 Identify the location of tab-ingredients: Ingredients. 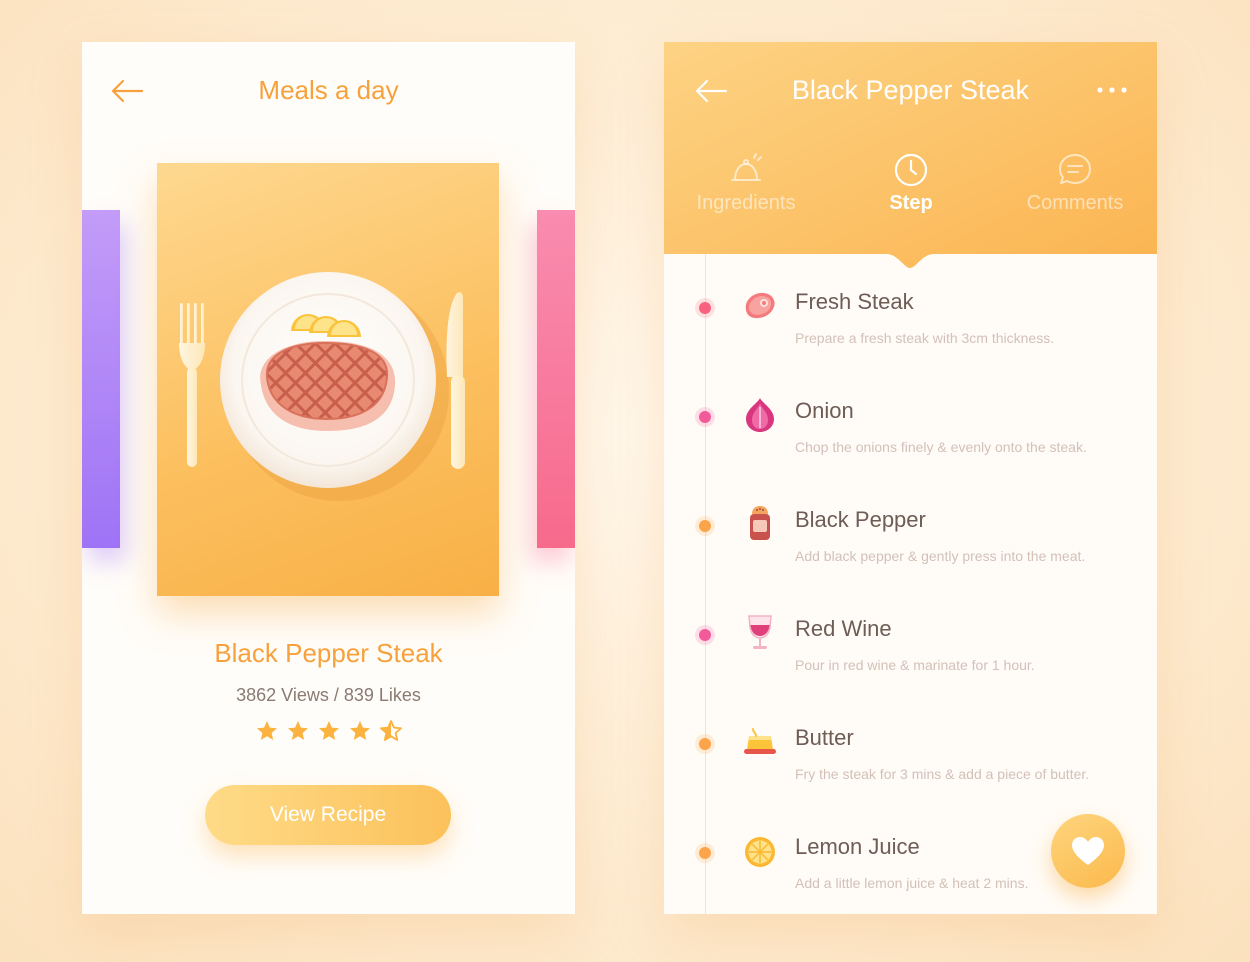
(746, 182).